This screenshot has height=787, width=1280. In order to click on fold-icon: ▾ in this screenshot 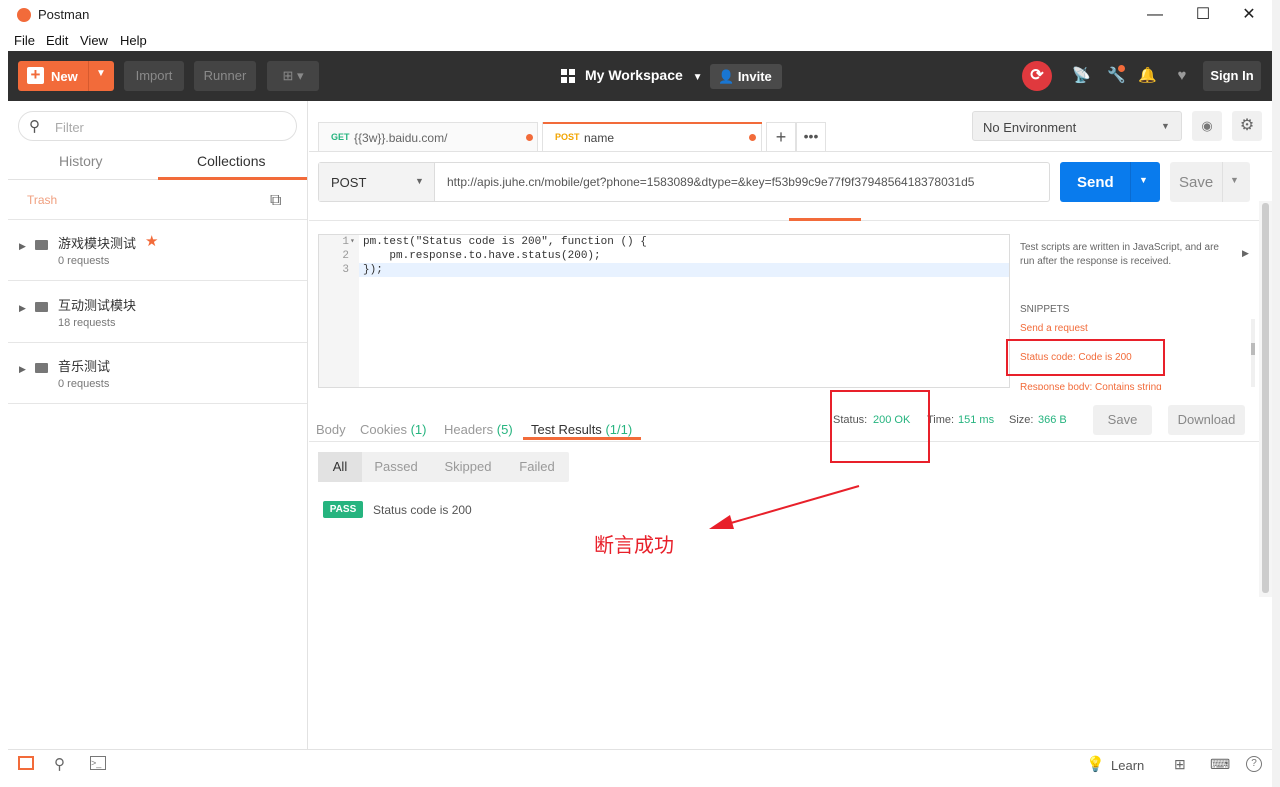, I will do `click(352, 241)`.